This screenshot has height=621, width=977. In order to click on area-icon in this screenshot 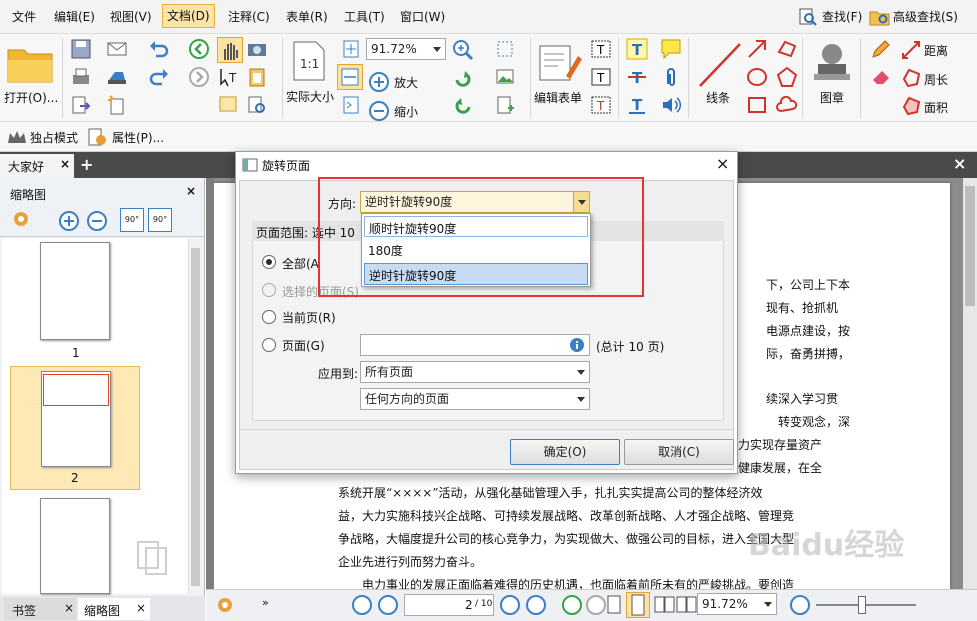, I will do `click(911, 106)`.